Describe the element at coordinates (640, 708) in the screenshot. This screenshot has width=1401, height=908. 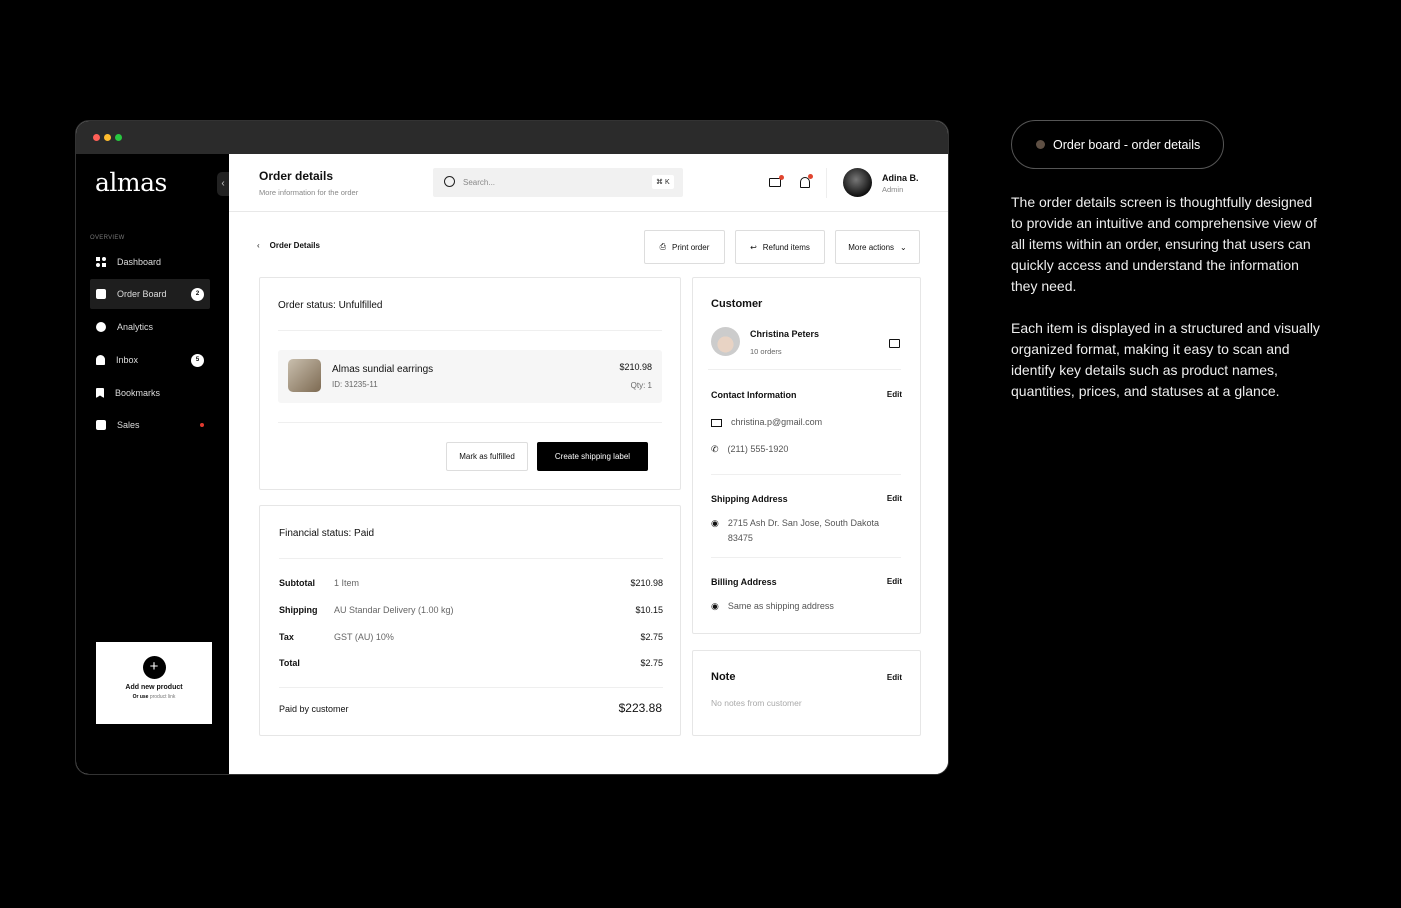
I see `paid-amount: $223.88` at that location.